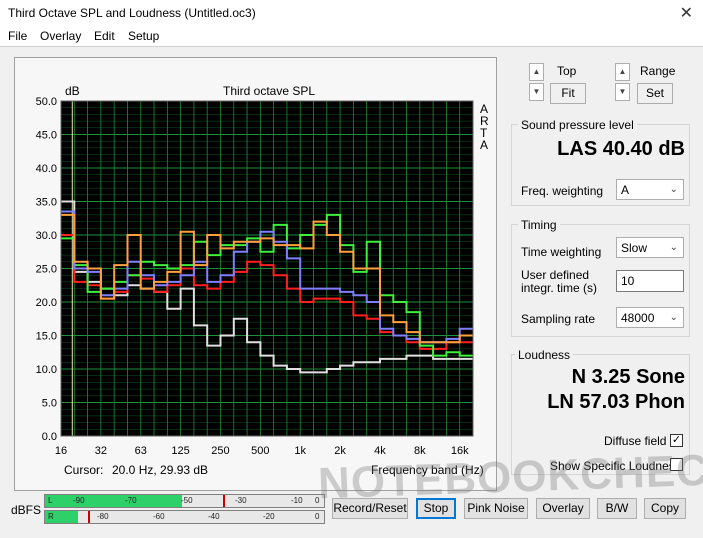  I want to click on x-tick-label: 125, so click(180, 451).